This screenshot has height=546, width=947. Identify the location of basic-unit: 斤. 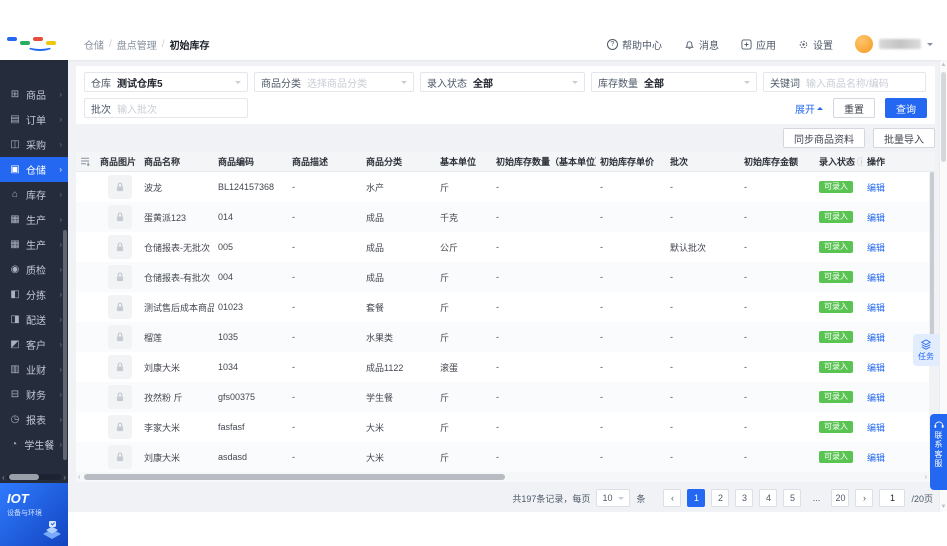
(445, 337).